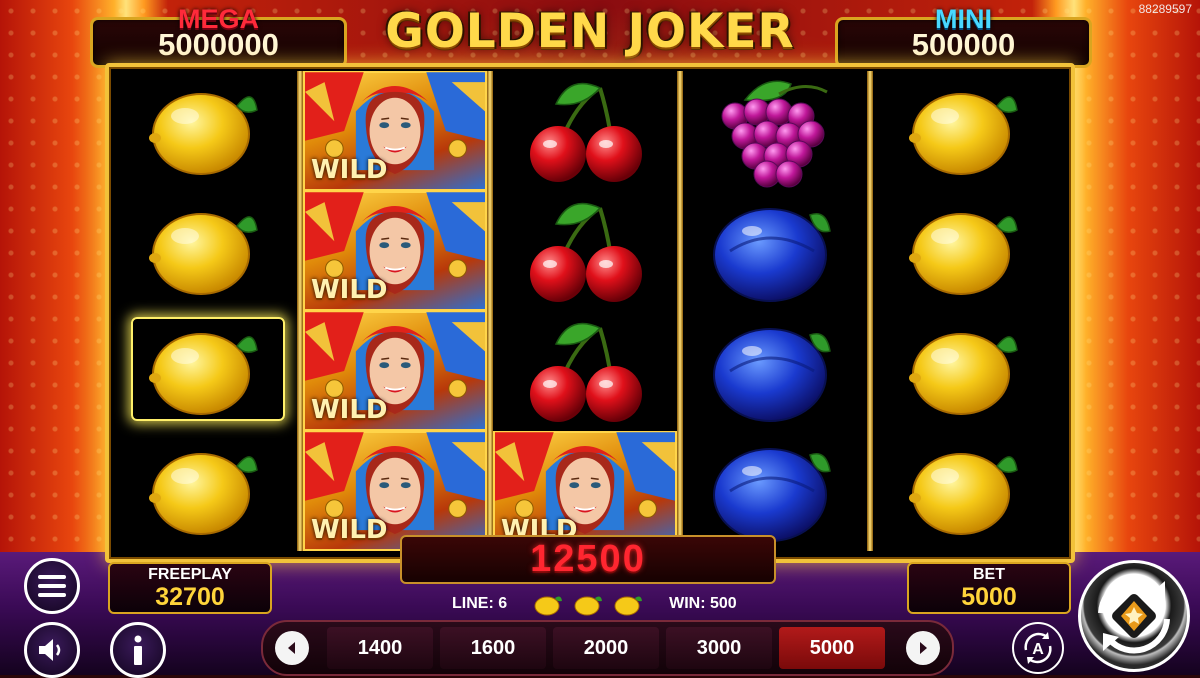 This screenshot has height=678, width=1200. I want to click on bet-display: BET 5000, so click(989, 588).